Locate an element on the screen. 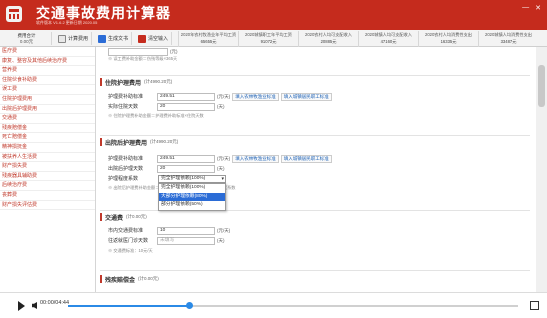  summary-cell: 2020城镇人均消费性支出 33487元 is located at coordinates (508, 39).